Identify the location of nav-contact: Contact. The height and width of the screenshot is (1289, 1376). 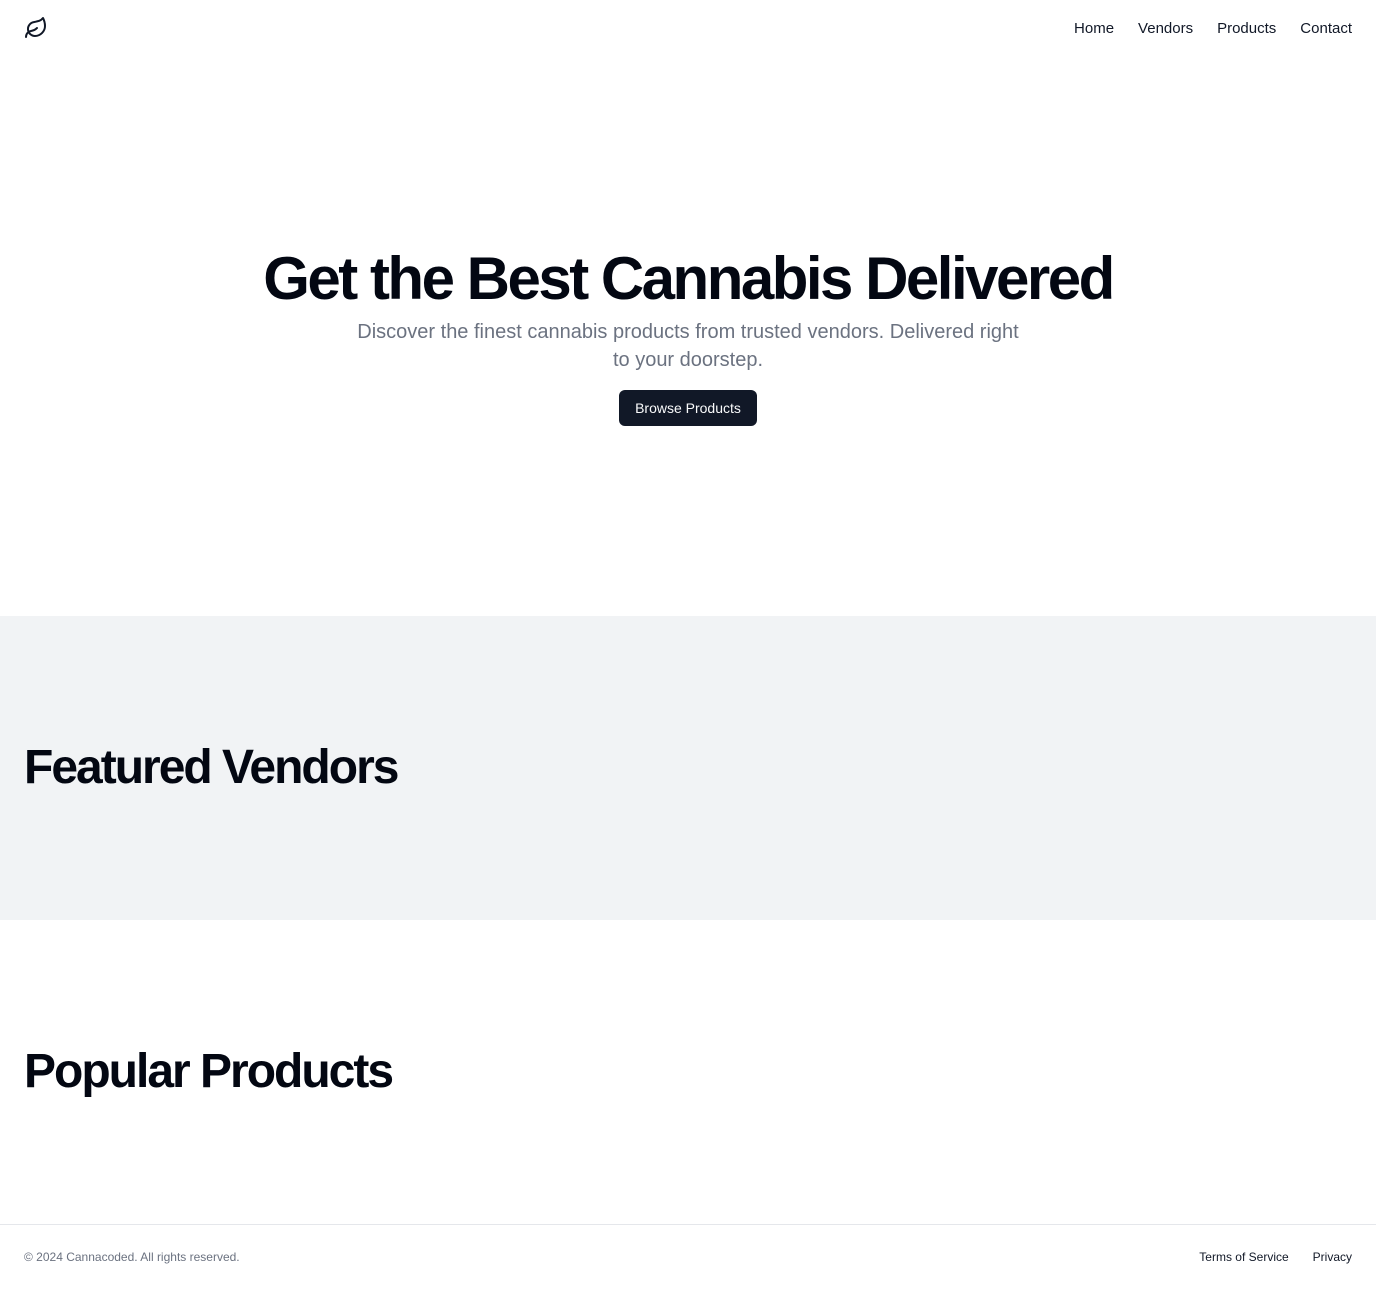
(1326, 28).